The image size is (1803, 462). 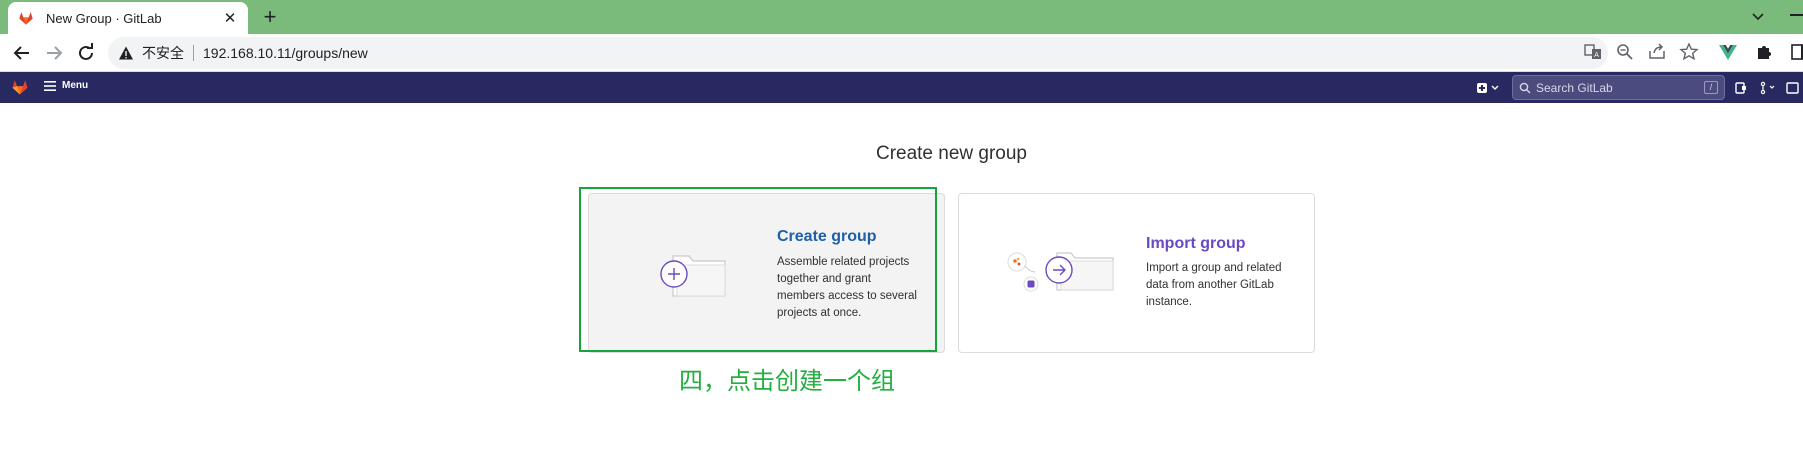 What do you see at coordinates (1625, 52) in the screenshot?
I see `zoom-icon` at bounding box center [1625, 52].